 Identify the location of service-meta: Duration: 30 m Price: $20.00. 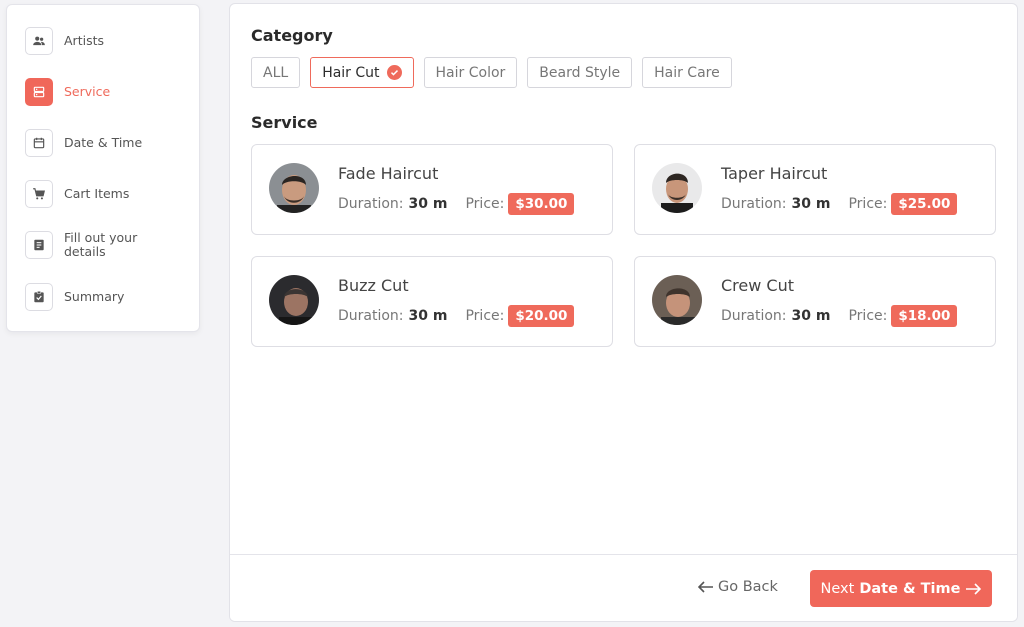
(456, 316).